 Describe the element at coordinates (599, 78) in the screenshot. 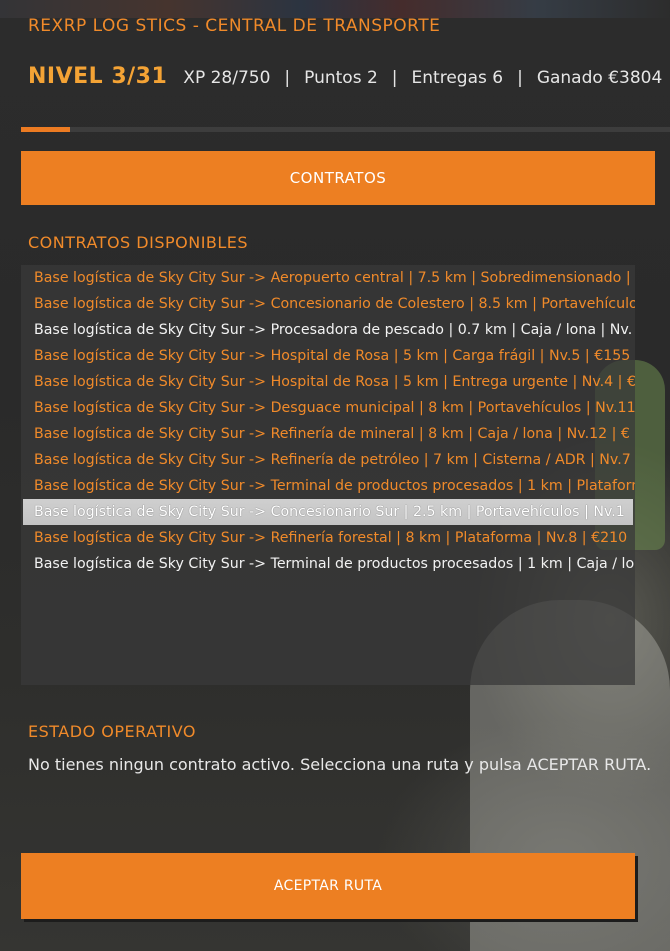

I see `earned-label: Ganado €3804` at that location.